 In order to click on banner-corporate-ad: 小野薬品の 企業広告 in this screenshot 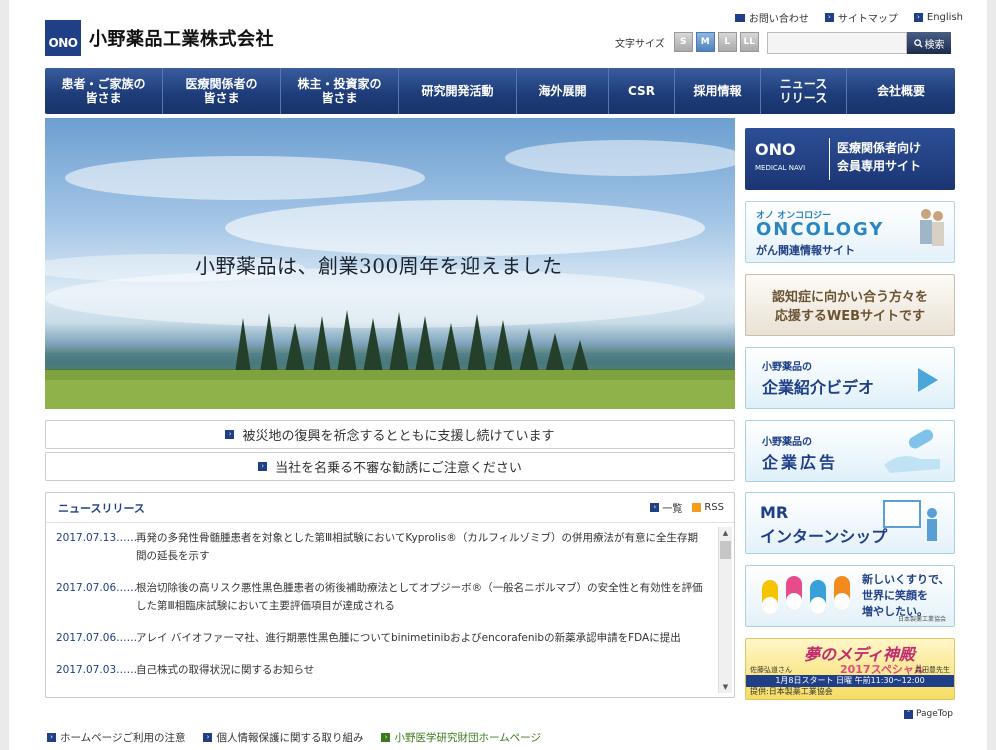, I will do `click(850, 451)`.